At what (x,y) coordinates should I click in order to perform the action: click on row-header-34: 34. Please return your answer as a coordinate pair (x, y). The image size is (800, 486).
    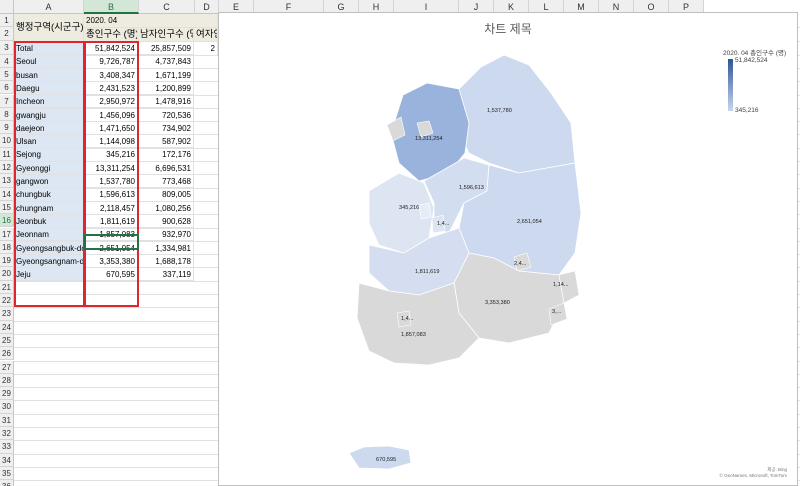
    Looking at the image, I should click on (7, 460).